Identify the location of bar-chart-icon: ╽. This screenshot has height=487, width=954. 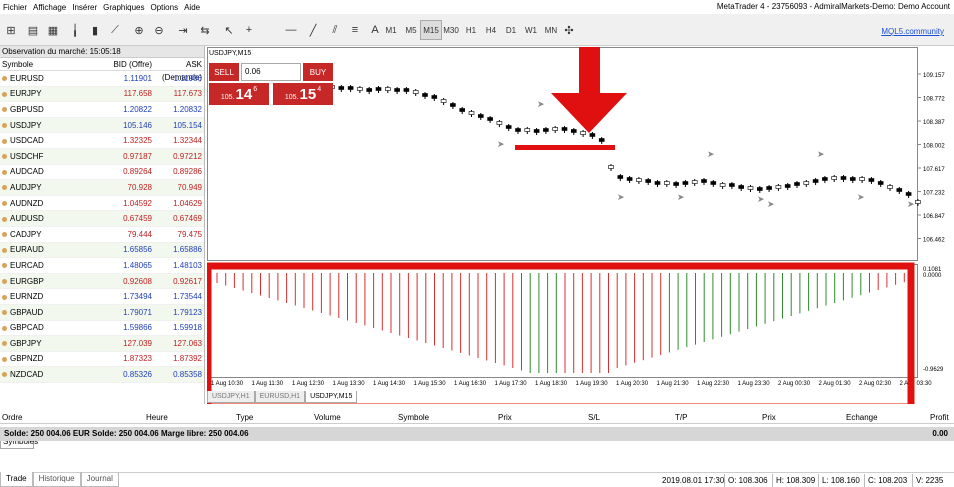
(75, 30).